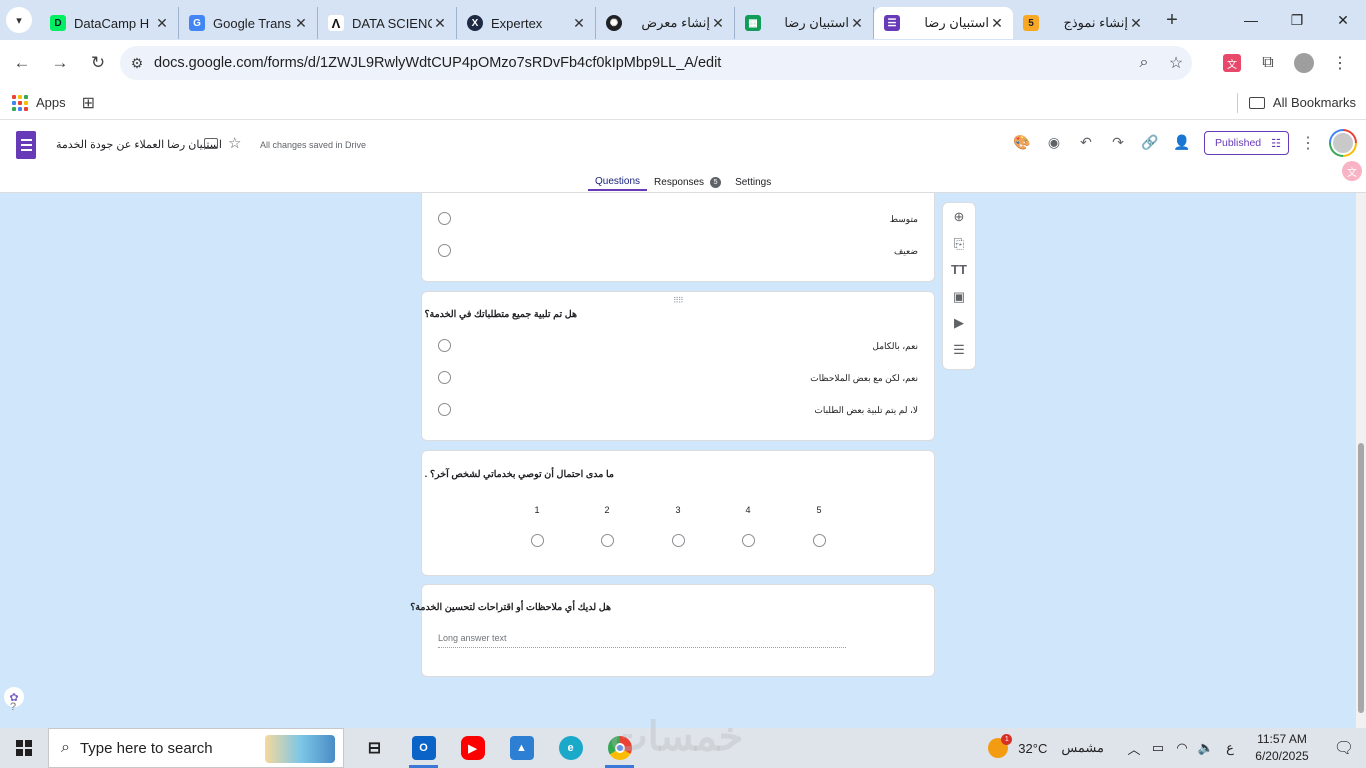 This screenshot has width=1366, height=768. Describe the element at coordinates (234, 143) in the screenshot. I see `star-icon: ☆` at that location.